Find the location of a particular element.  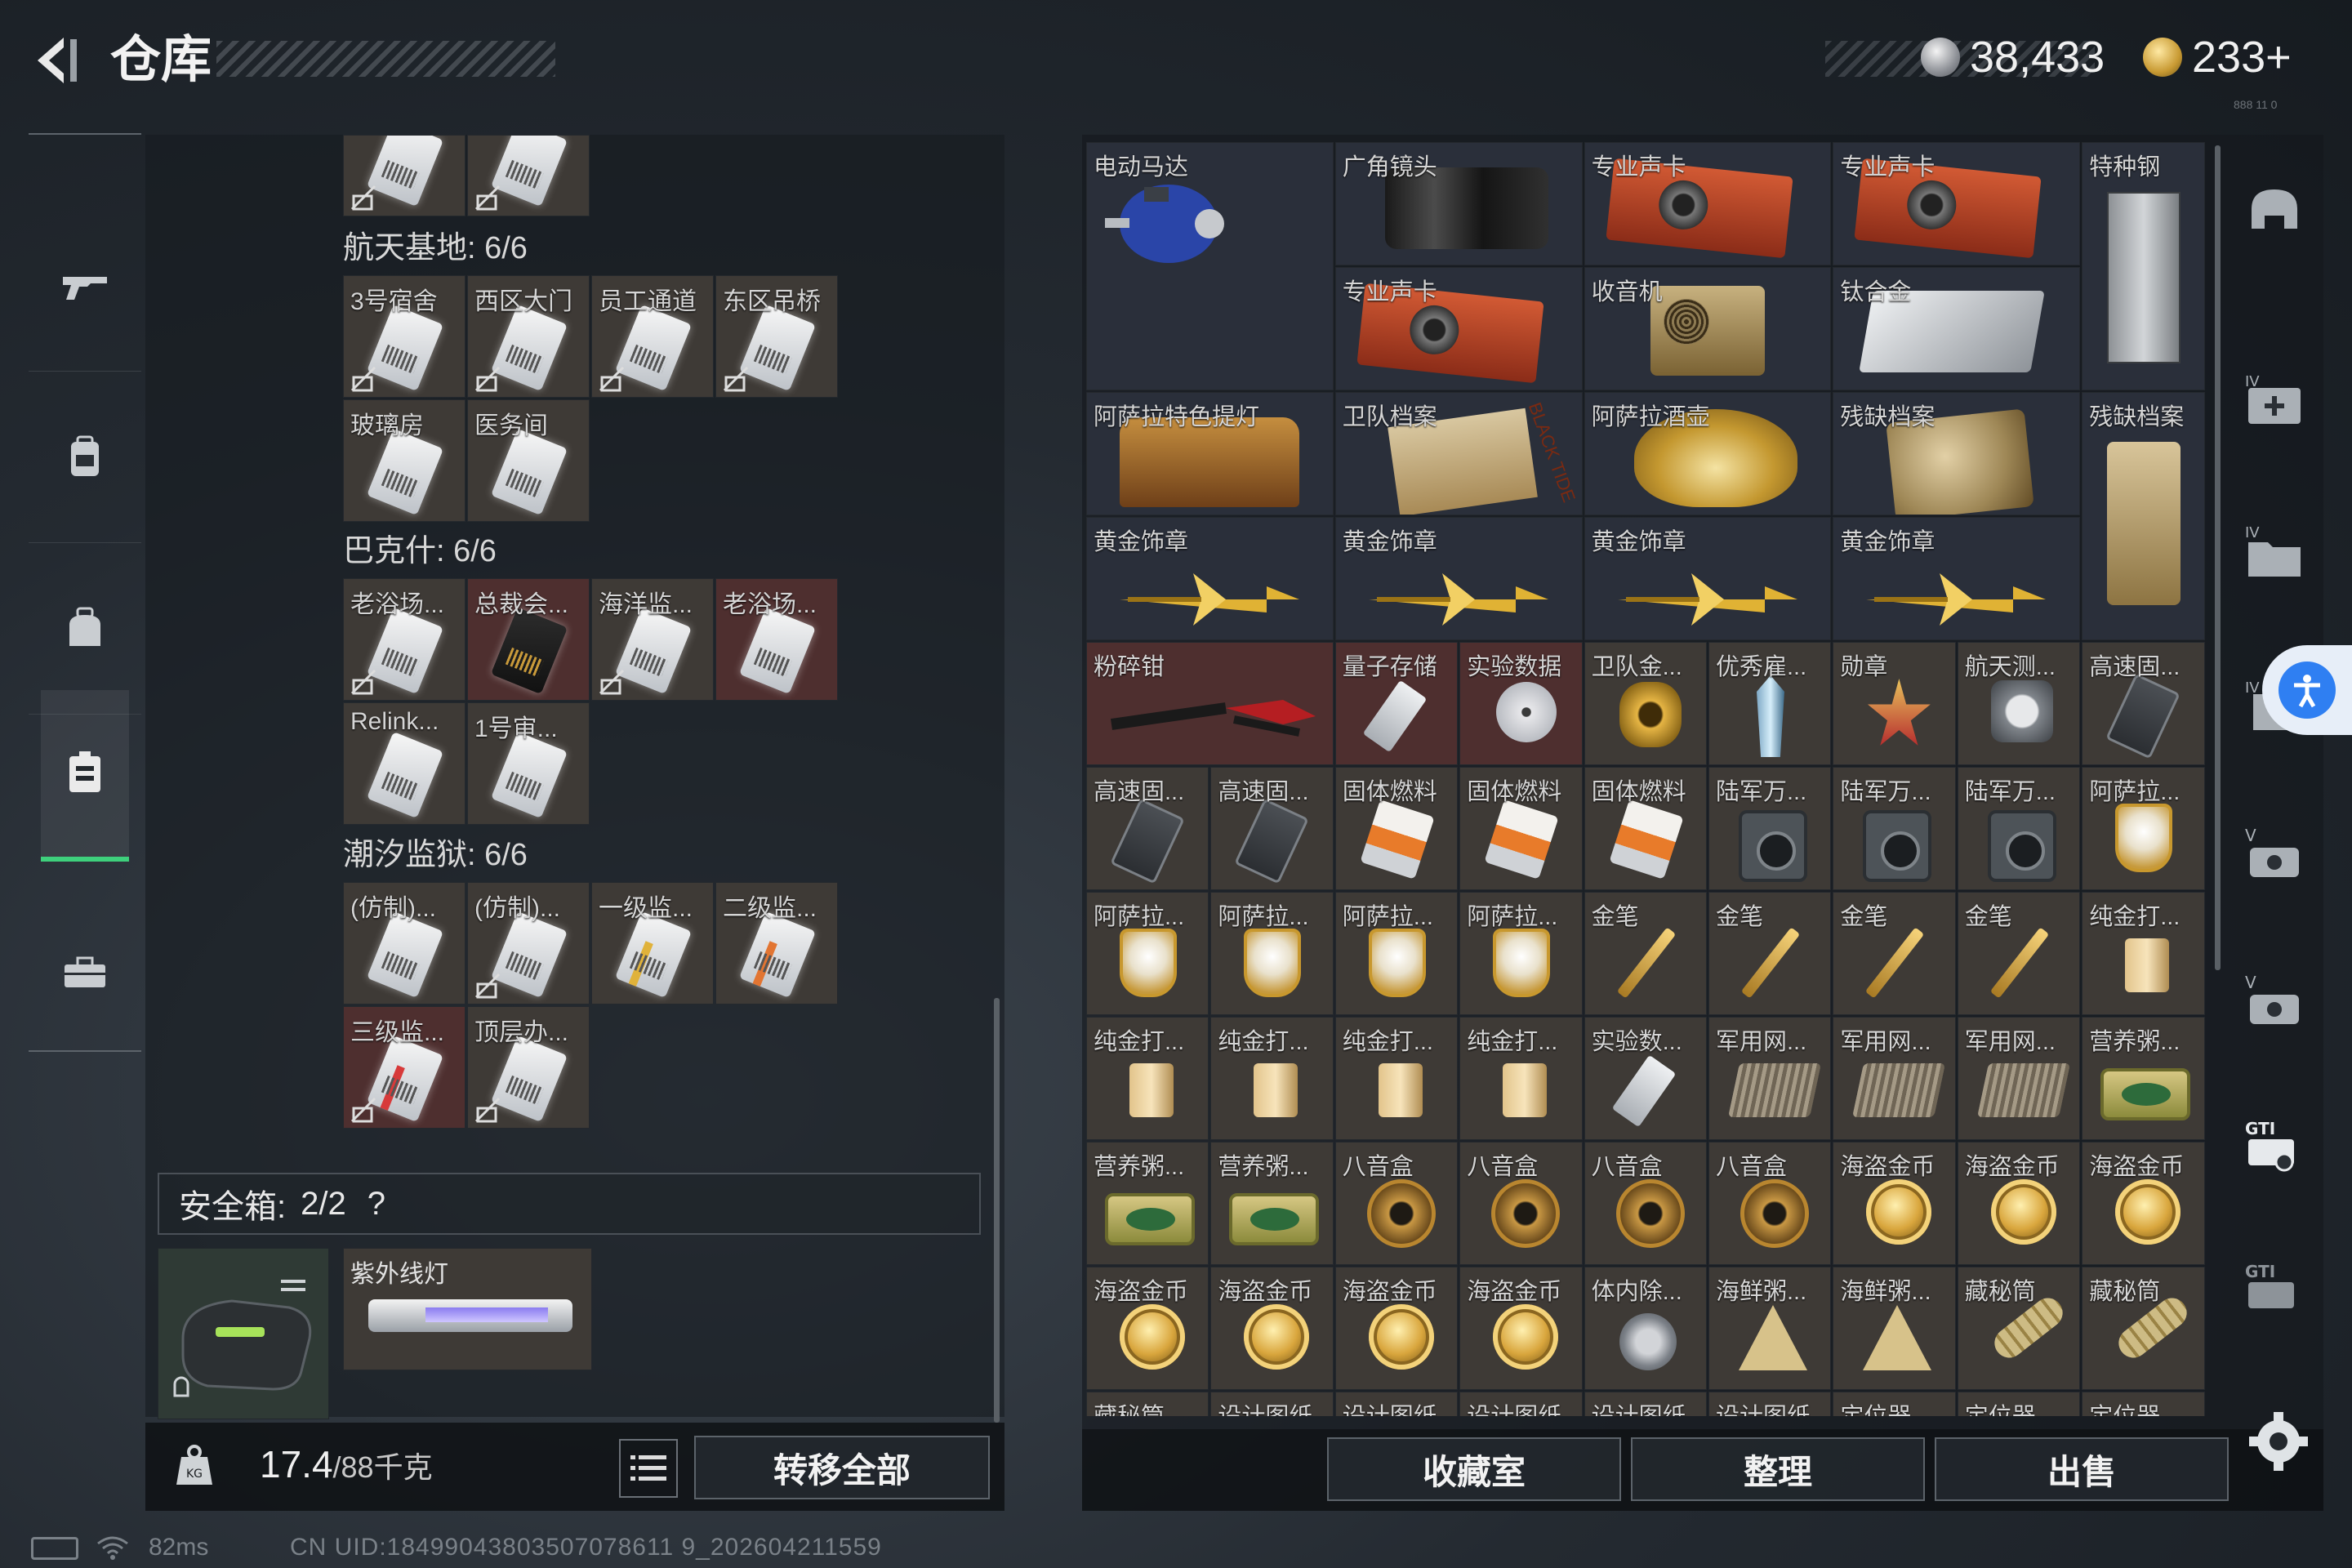

currency-gold: 233+ is located at coordinates (2217, 57).